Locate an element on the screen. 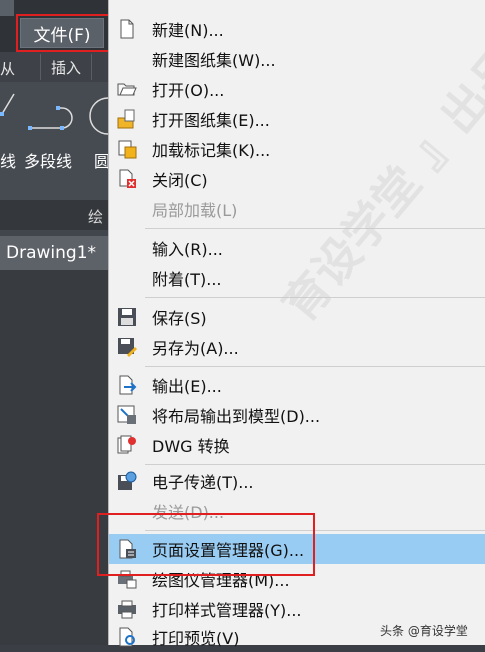 This screenshot has height=652, width=485. save-icon is located at coordinates (127, 317).